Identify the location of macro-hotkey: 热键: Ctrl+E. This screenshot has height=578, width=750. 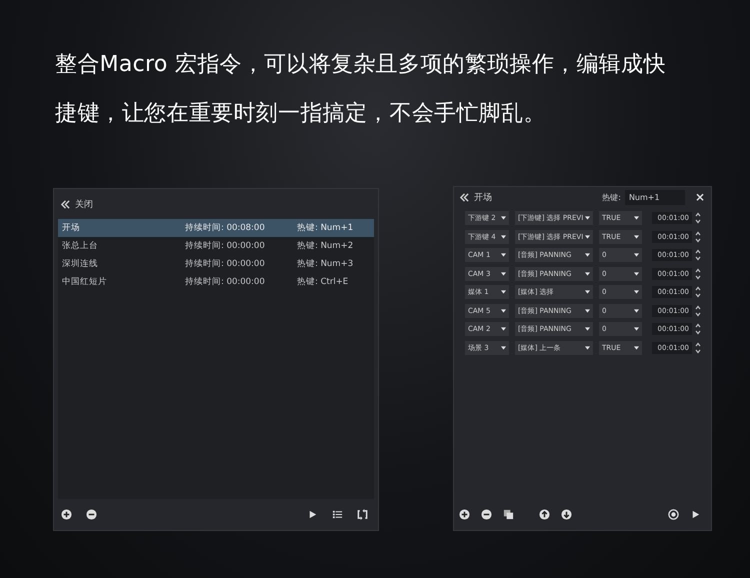
(322, 282).